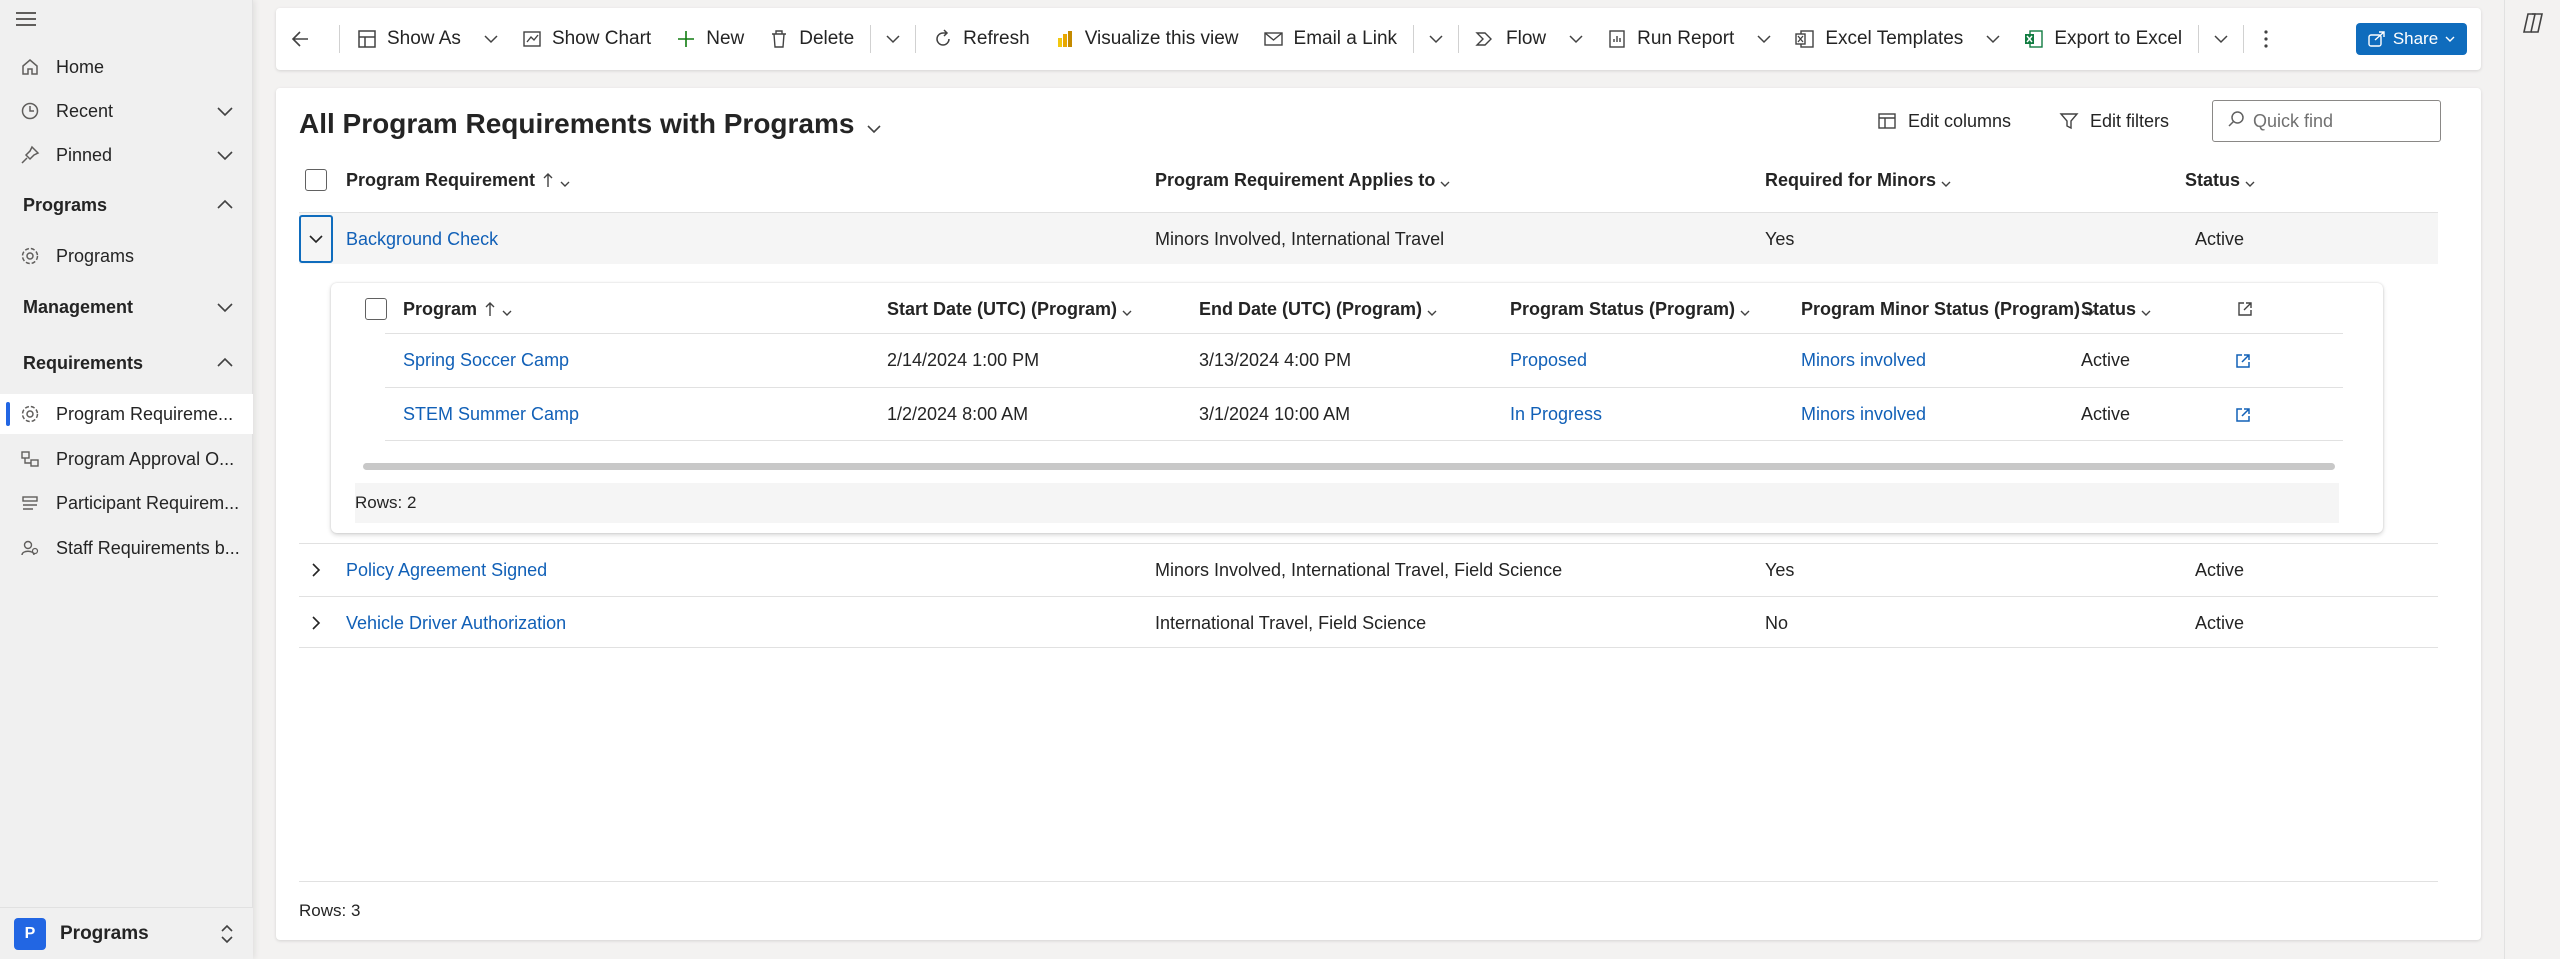 Image resolution: width=2560 pixels, height=959 pixels. I want to click on edit-filters-button: Edit filters, so click(2113, 121).